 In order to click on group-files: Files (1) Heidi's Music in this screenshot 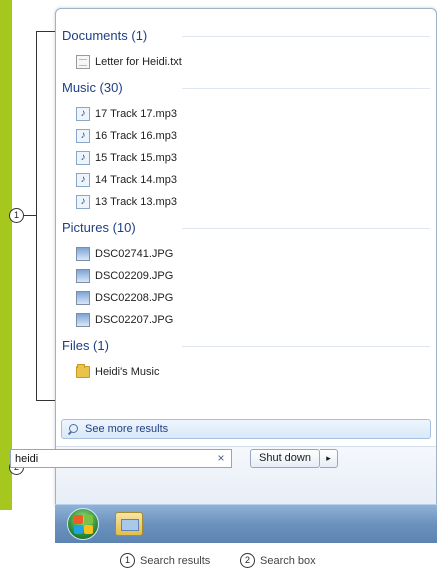, I will do `click(246, 360)`.